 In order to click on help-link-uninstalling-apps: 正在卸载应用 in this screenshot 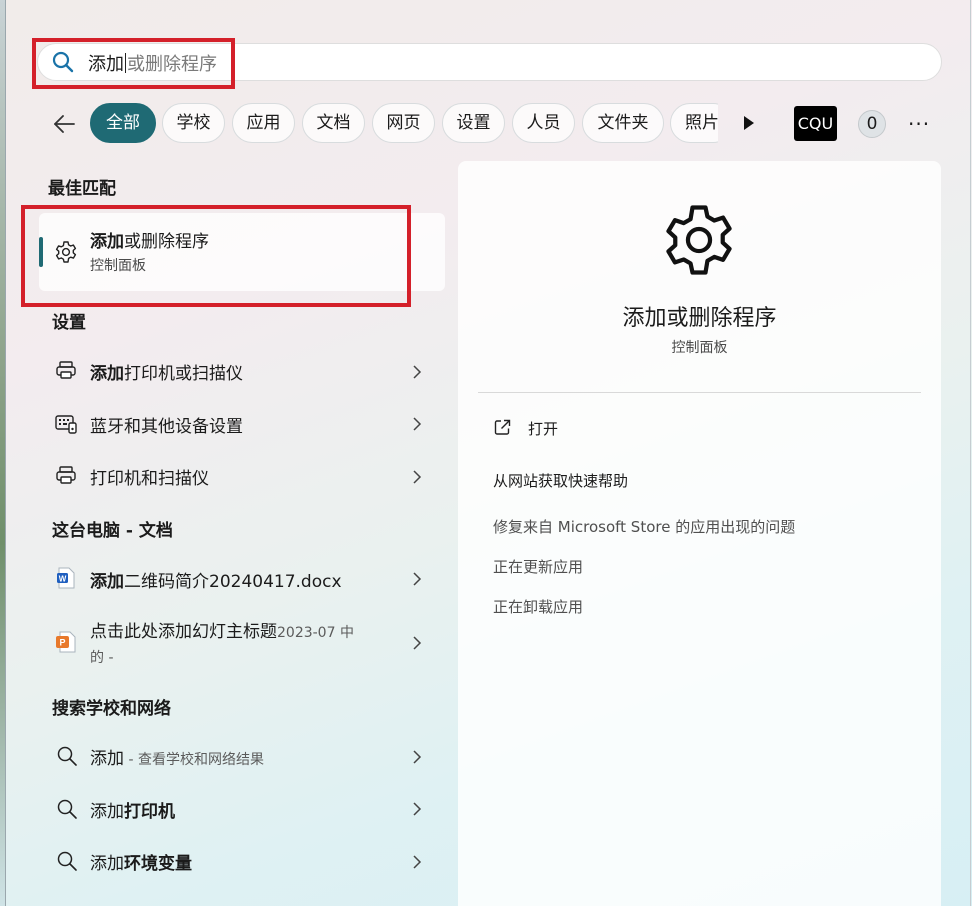, I will do `click(538, 606)`.